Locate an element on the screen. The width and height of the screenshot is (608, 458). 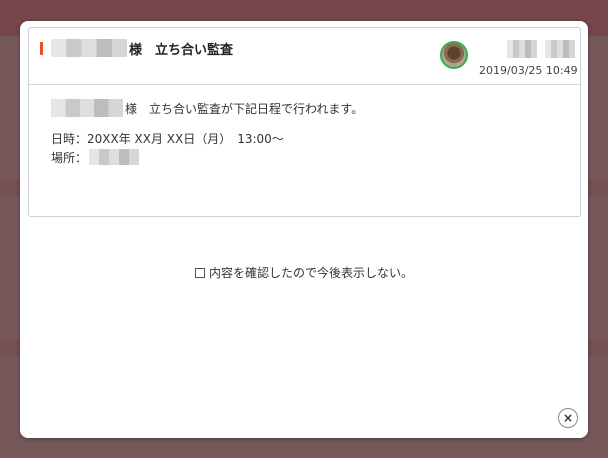
notice-header: 様 立ち合い監査 2019/03/25 10:49 is located at coordinates (304, 56).